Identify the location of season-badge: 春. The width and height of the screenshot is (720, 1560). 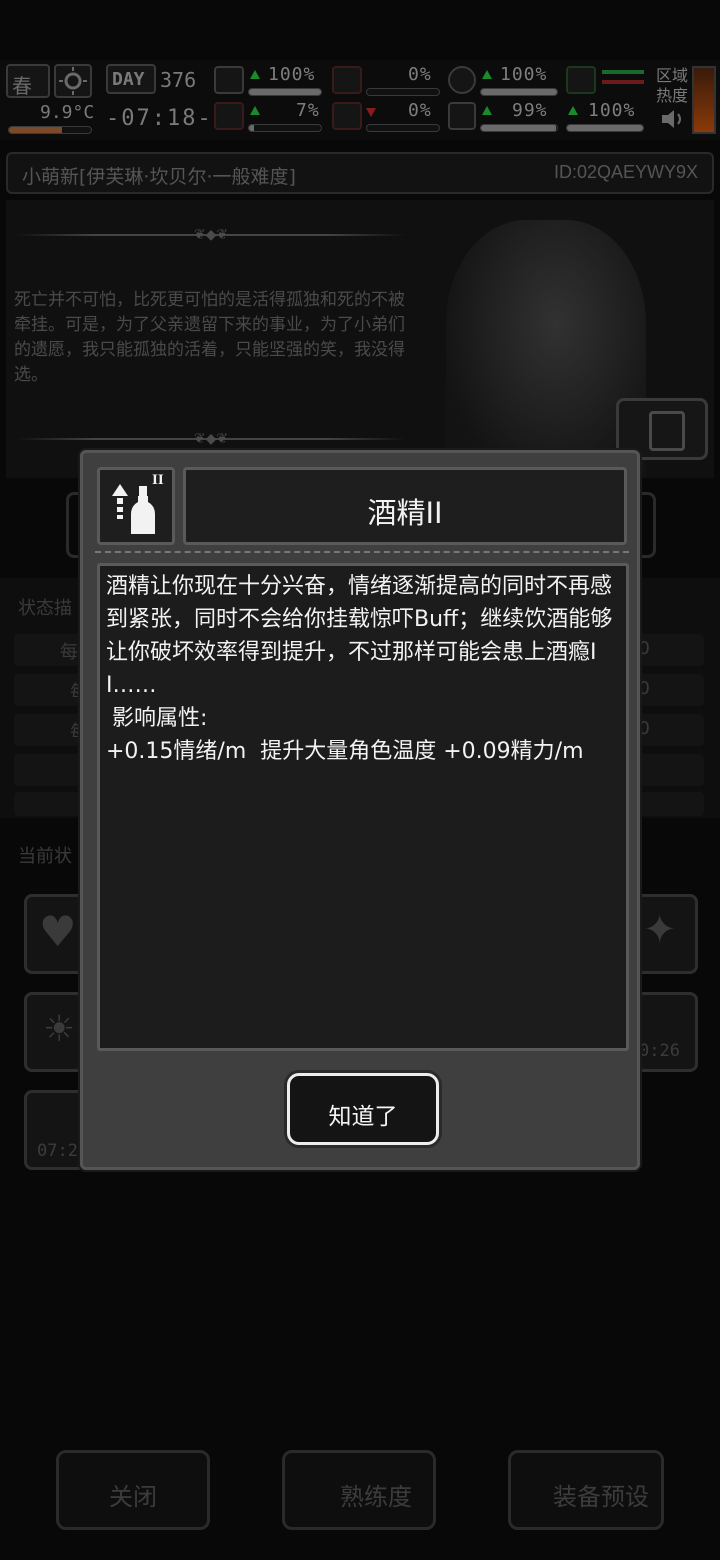
(28, 81).